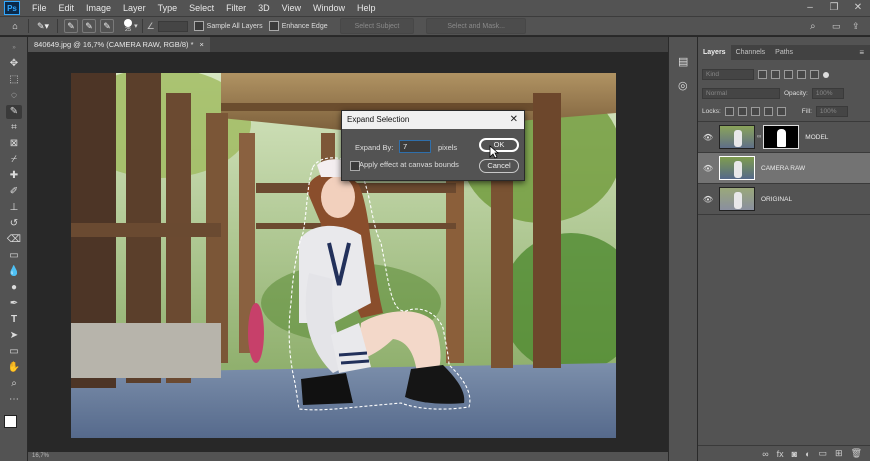  Describe the element at coordinates (14, 272) in the screenshot. I see `blur-tool-icon: 💧` at that location.